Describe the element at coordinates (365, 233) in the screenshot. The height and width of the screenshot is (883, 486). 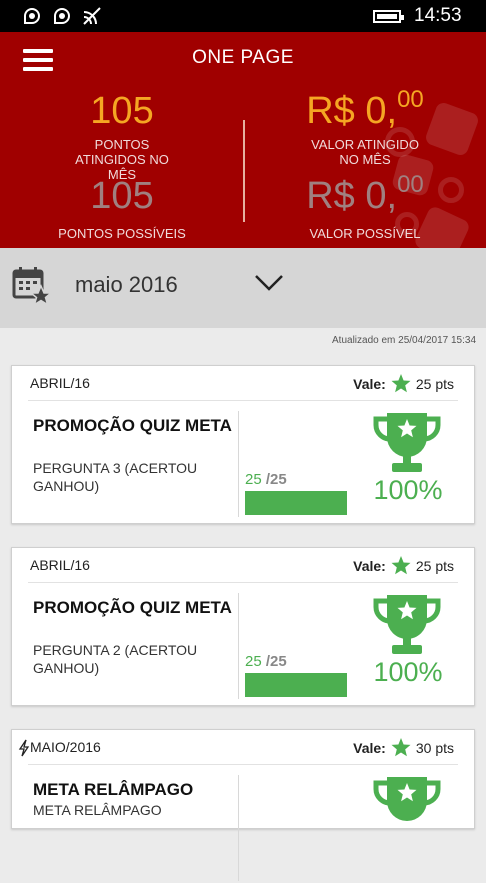
I see `value-possible-label: VALOR POSSÍVEL` at that location.